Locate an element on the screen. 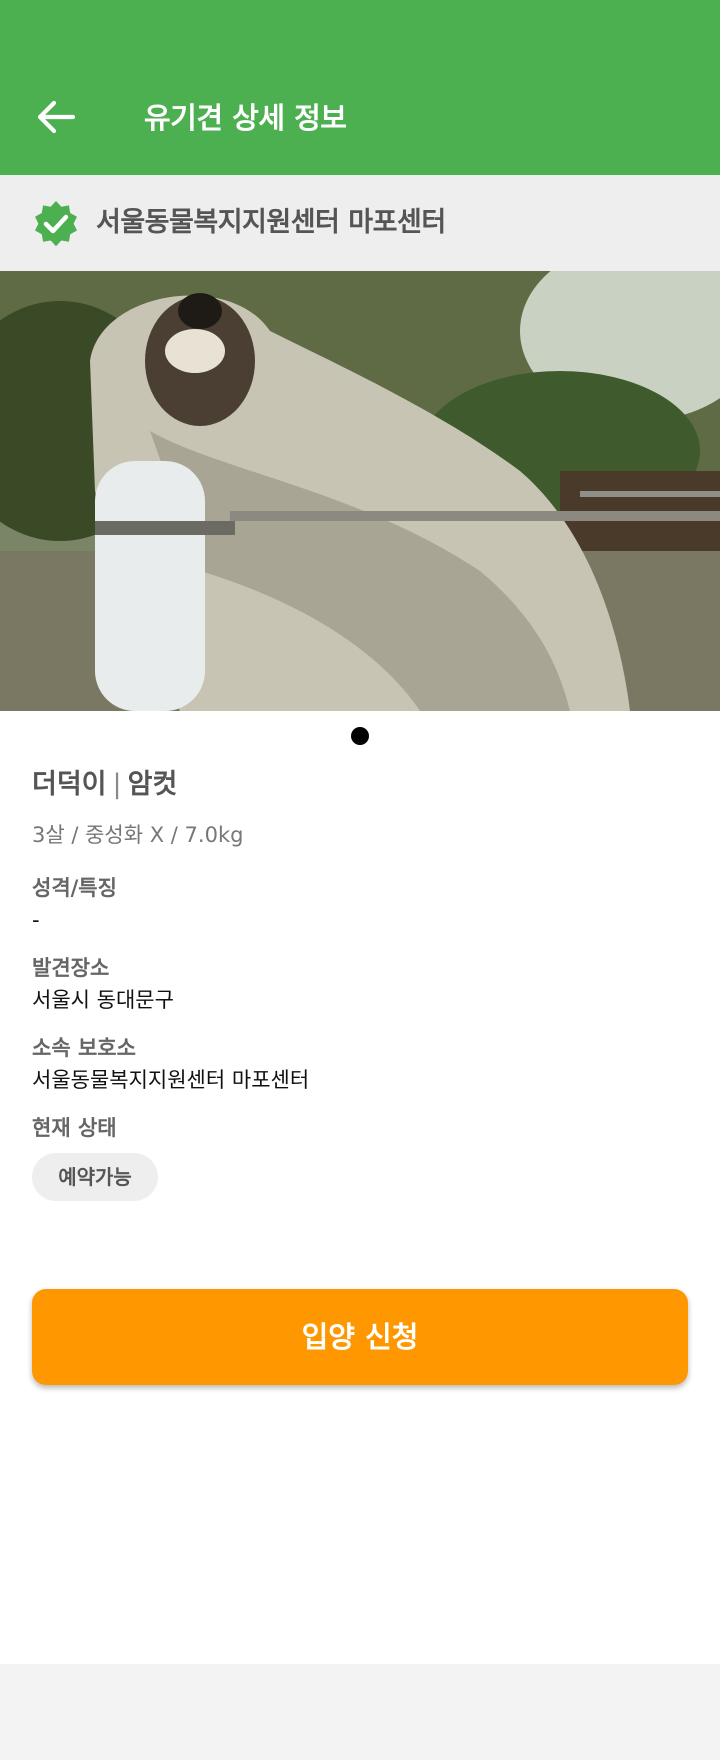  shelter-banner: 서울동물복지지원센터 마포센터 is located at coordinates (360, 223).